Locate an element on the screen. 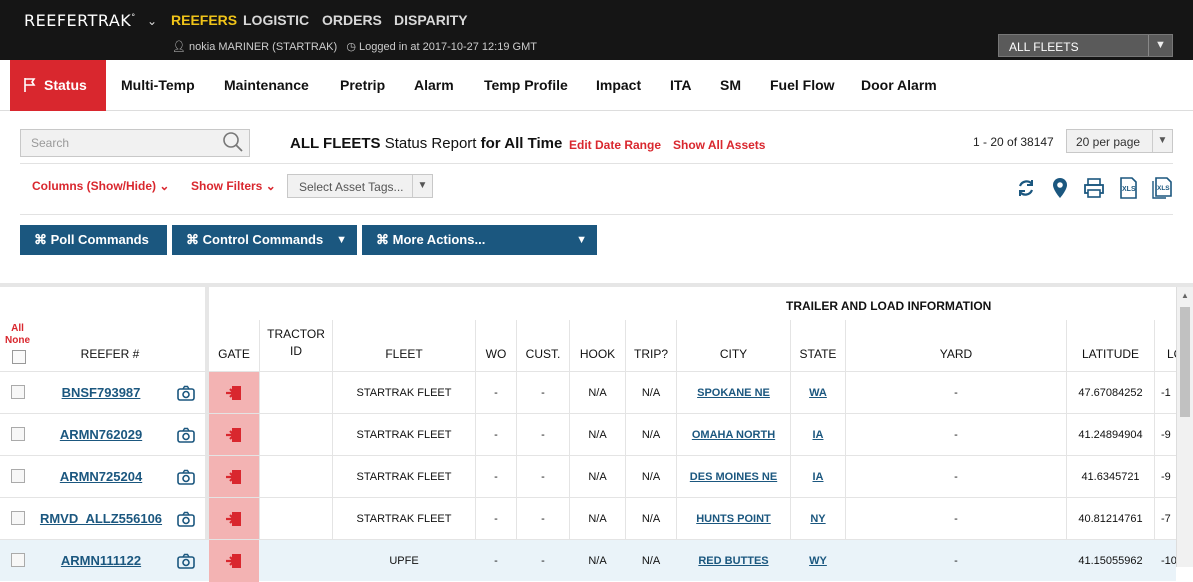 This screenshot has width=1193, height=582. cell-state: NY is located at coordinates (818, 519).